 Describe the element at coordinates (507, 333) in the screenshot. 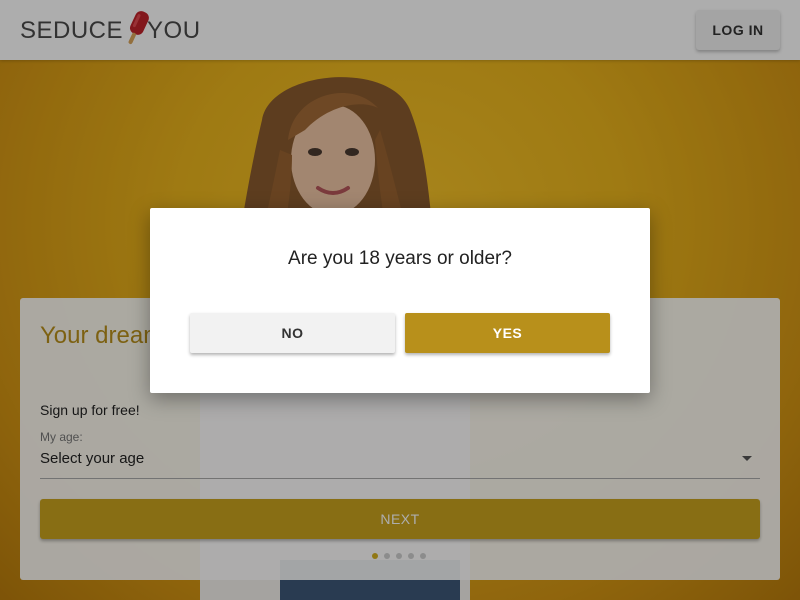

I see `yes-button: YES` at that location.